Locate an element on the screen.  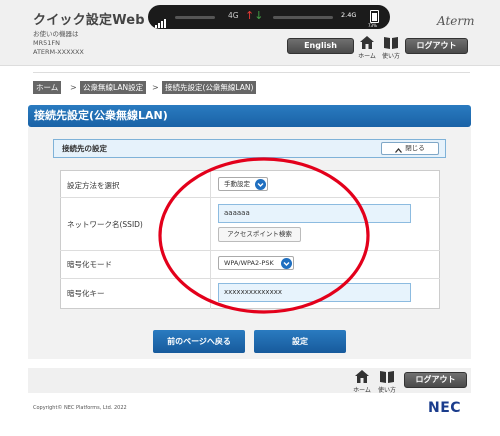
status-placeholder-bar is located at coordinates (195, 17).